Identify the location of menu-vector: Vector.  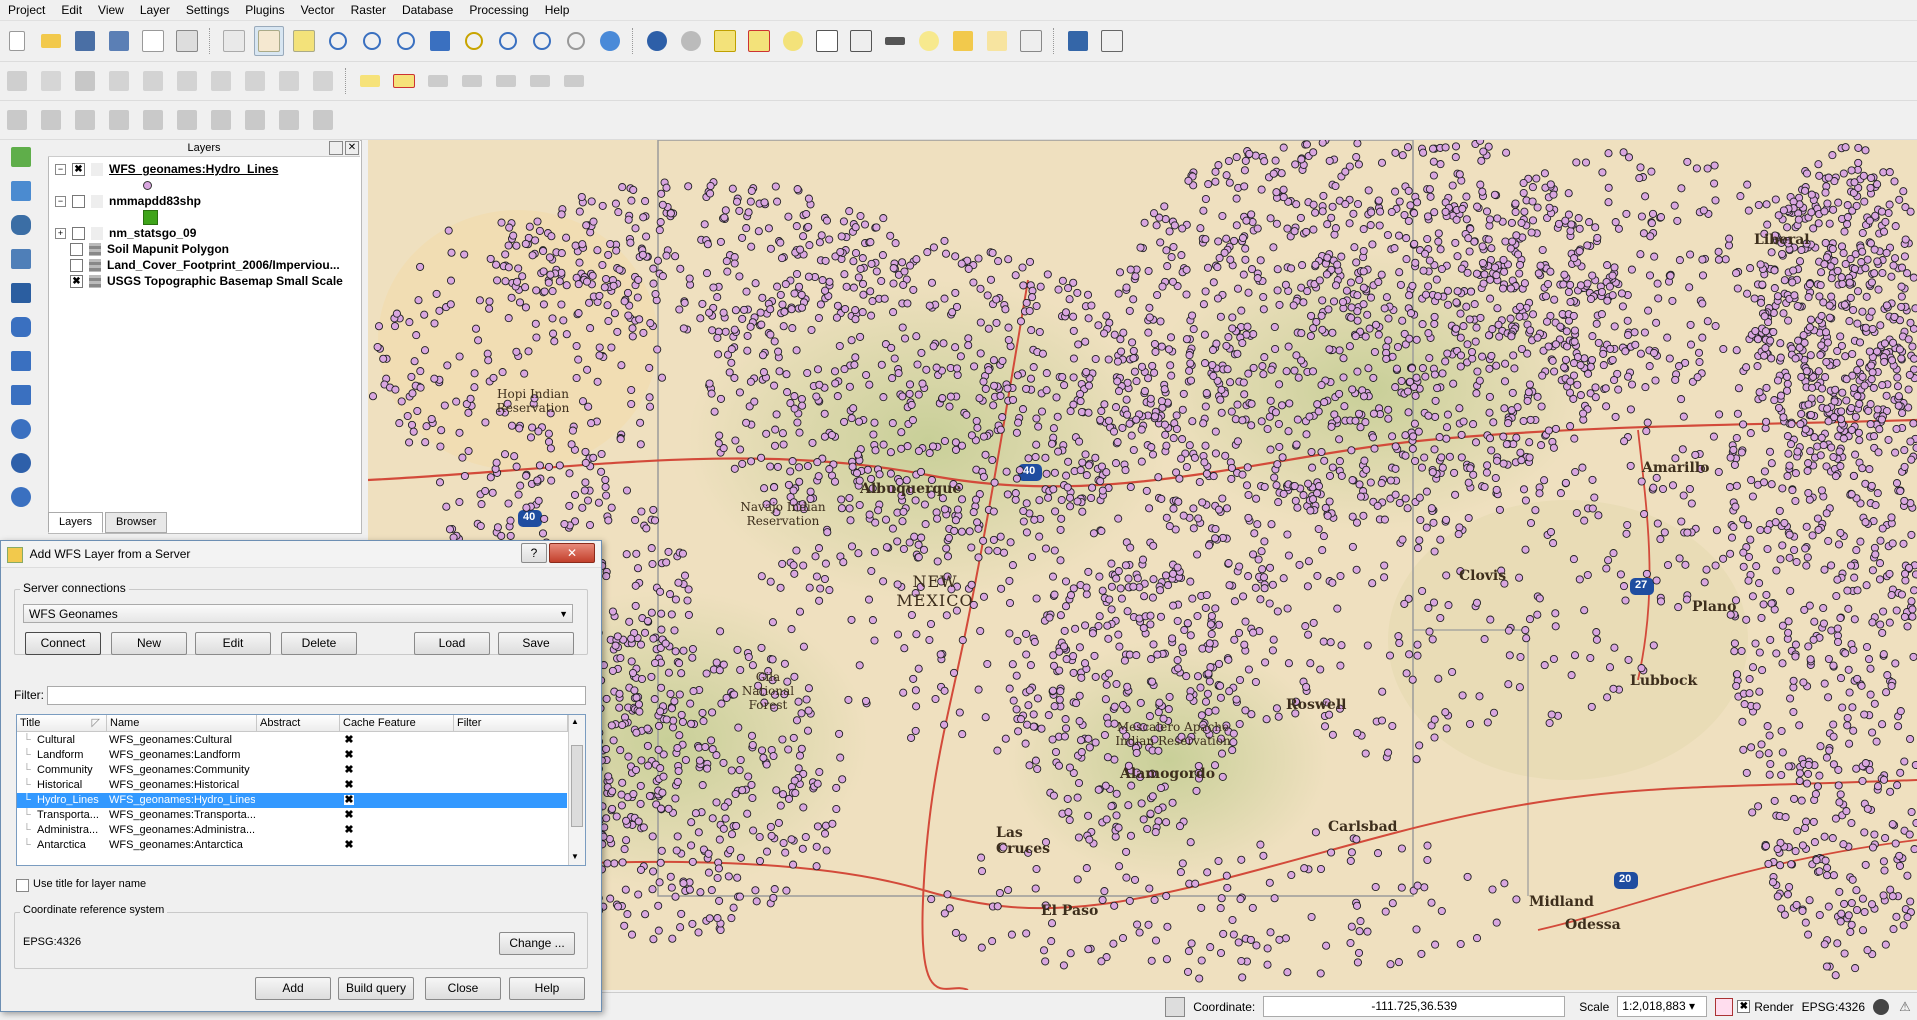
(318, 10).